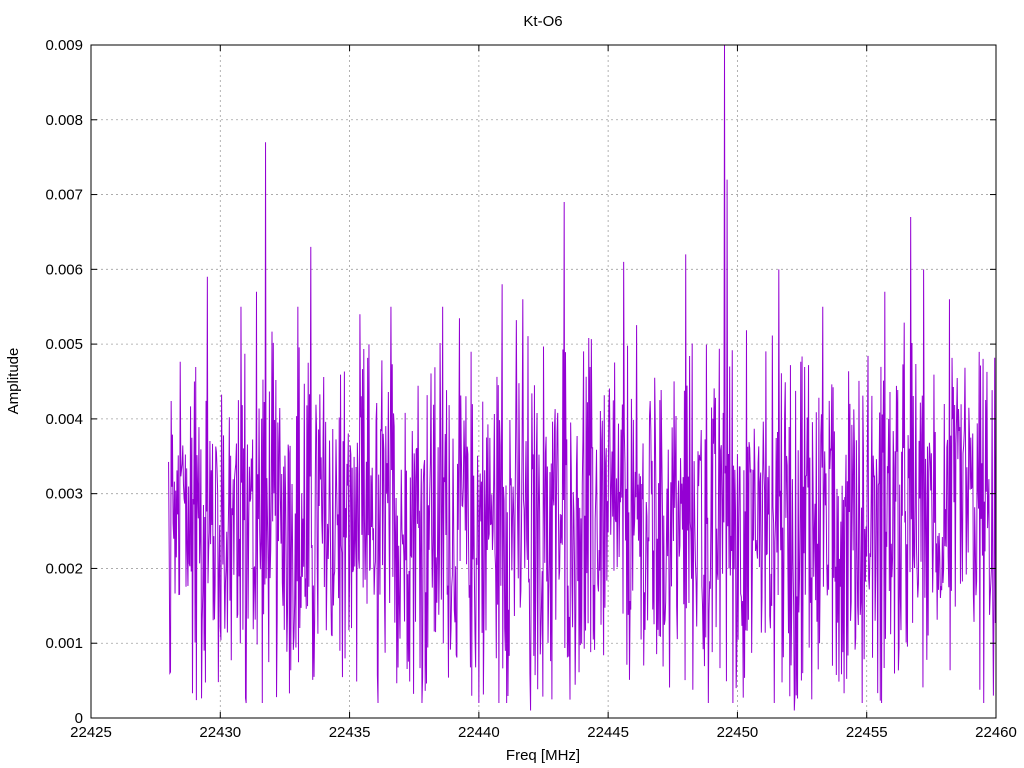 This screenshot has height=768, width=1024. What do you see at coordinates (64, 419) in the screenshot?
I see `y-tick-label: 0.004` at bounding box center [64, 419].